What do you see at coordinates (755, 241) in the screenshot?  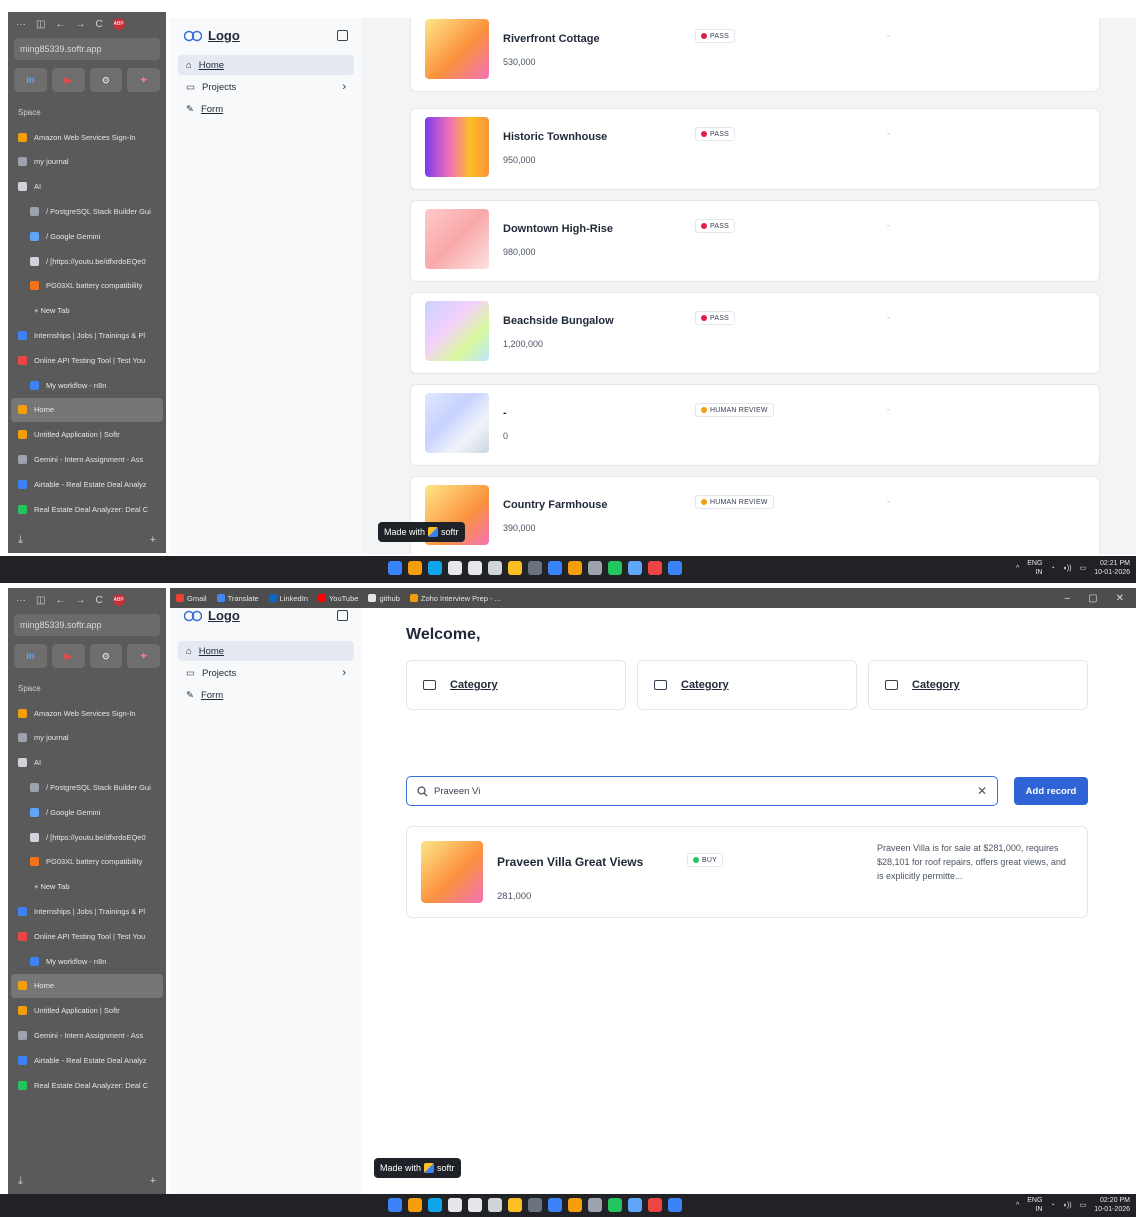 I see `listing-card: Downtown High-Rise 980,000 PASS -` at bounding box center [755, 241].